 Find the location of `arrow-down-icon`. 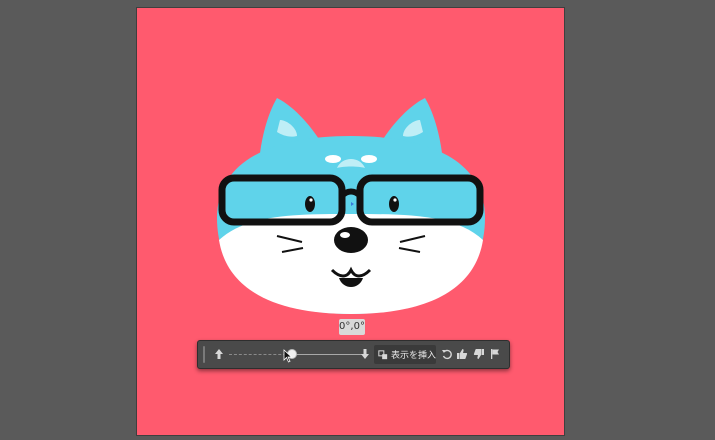

arrow-down-icon is located at coordinates (365, 354).